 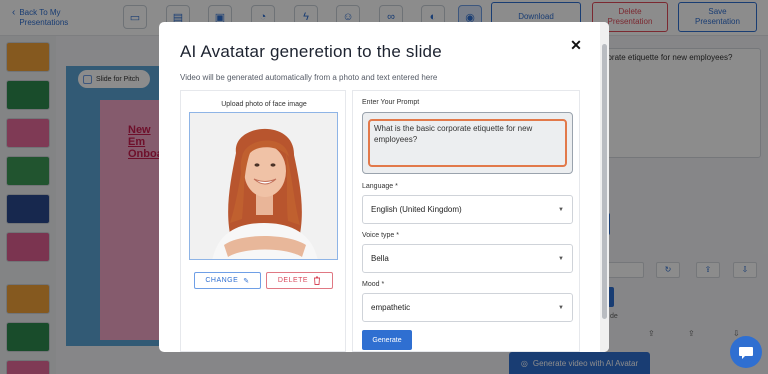 What do you see at coordinates (391, 307) in the screenshot?
I see `mood-value: empathetic` at bounding box center [391, 307].